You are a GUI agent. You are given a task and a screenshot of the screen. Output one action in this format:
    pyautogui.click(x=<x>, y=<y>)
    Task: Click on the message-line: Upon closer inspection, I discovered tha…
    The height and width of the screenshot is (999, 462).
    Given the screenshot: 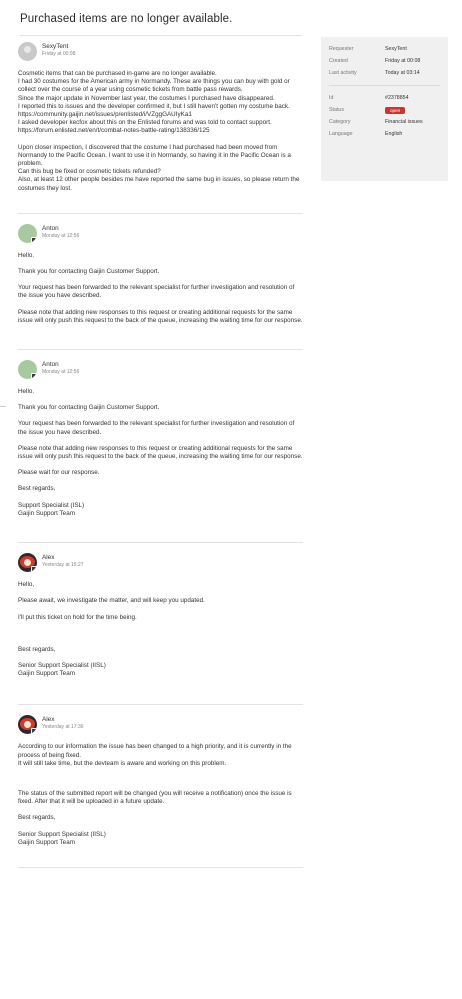 What is the action you would take?
    pyautogui.click(x=154, y=155)
    